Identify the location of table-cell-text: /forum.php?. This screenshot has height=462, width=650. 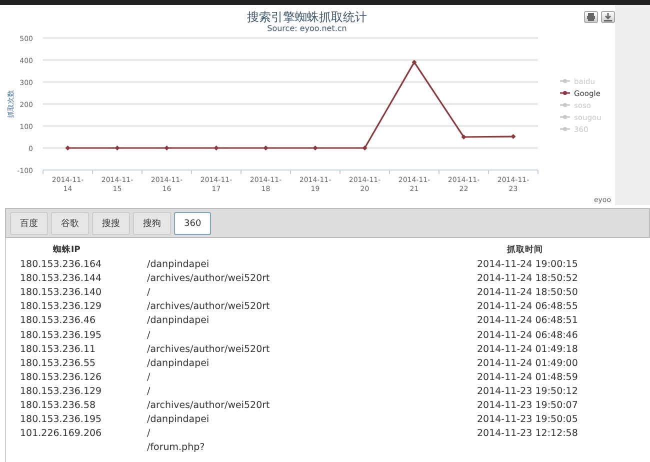
(176, 448).